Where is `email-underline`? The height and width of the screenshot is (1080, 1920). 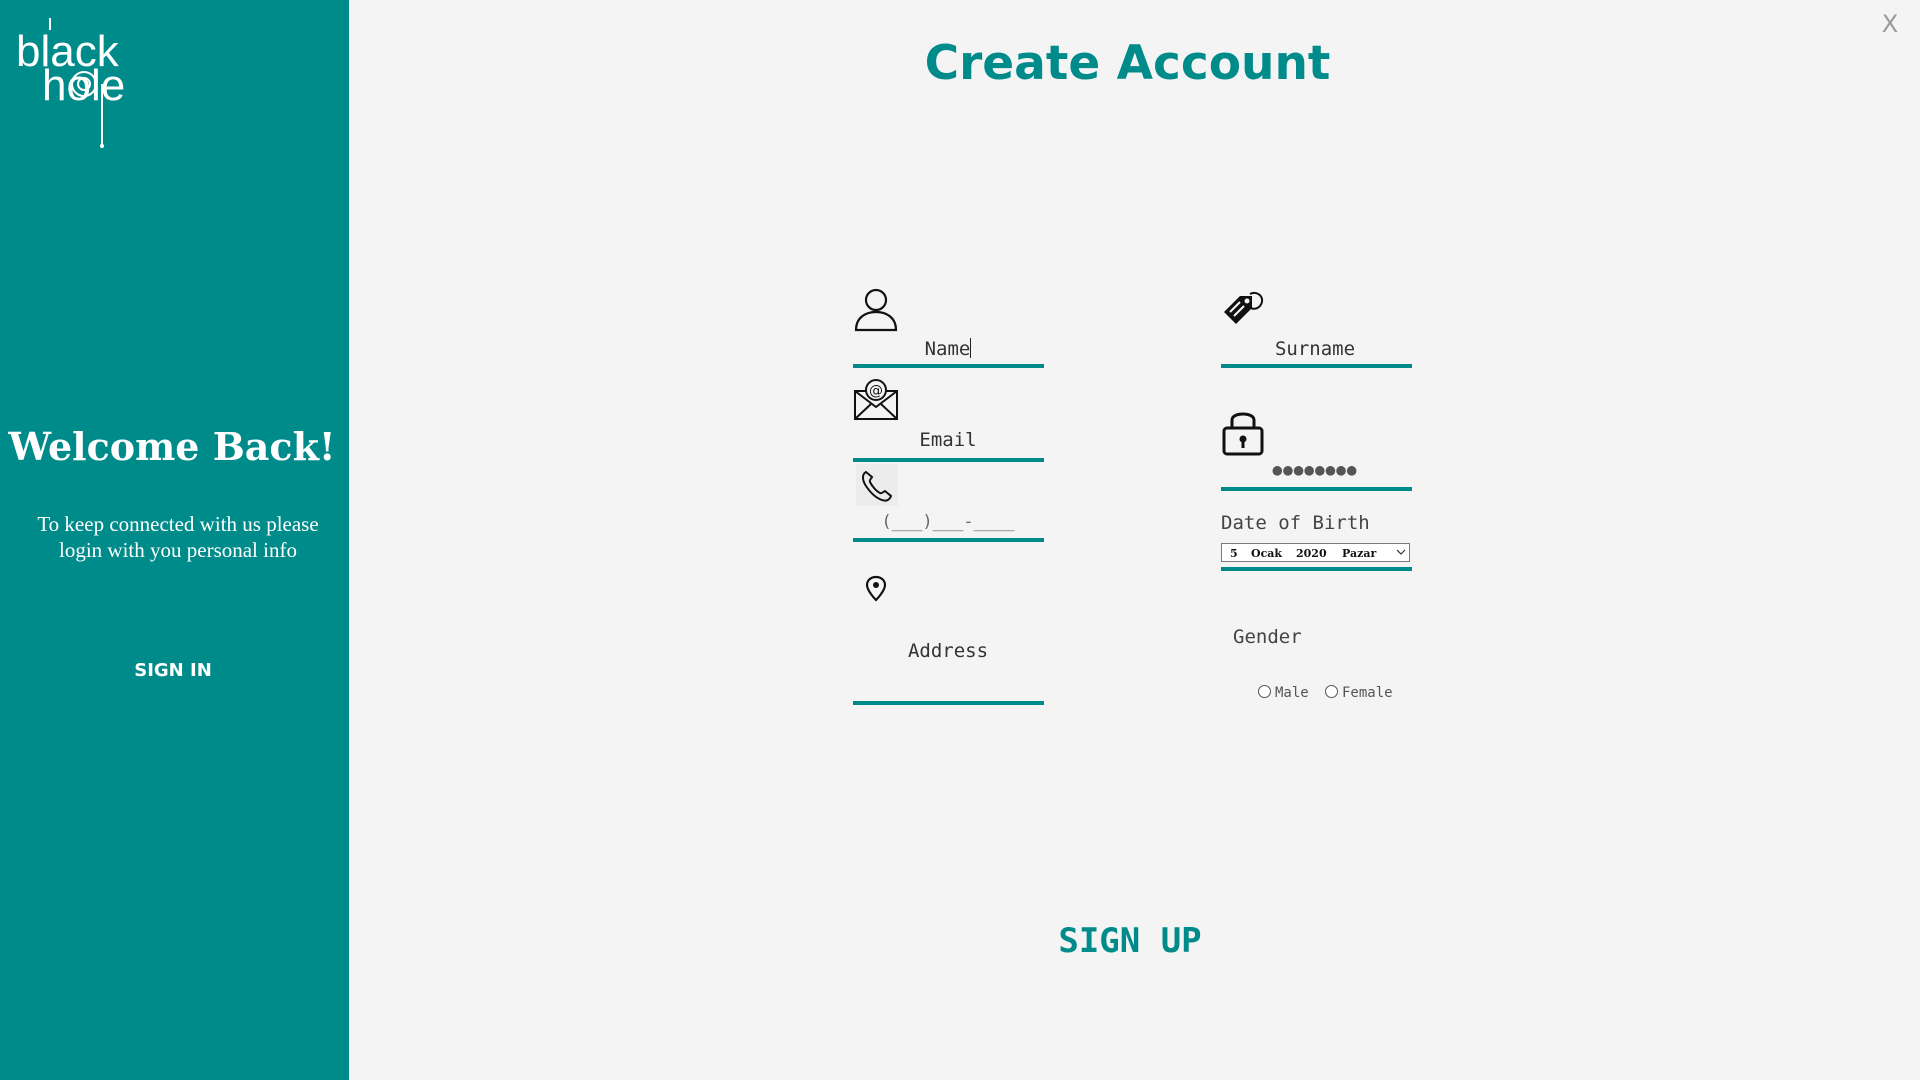
email-underline is located at coordinates (948, 460).